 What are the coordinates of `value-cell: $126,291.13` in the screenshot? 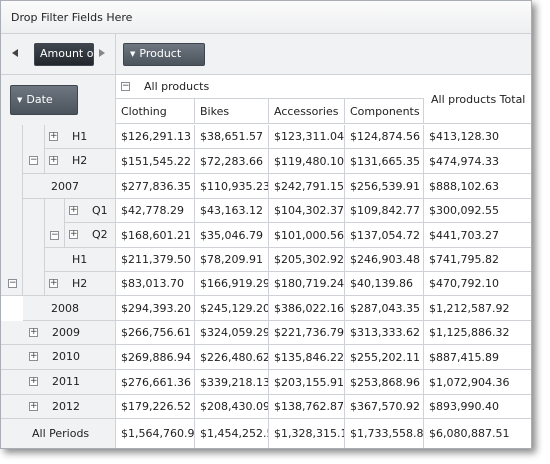 It's located at (155, 137).